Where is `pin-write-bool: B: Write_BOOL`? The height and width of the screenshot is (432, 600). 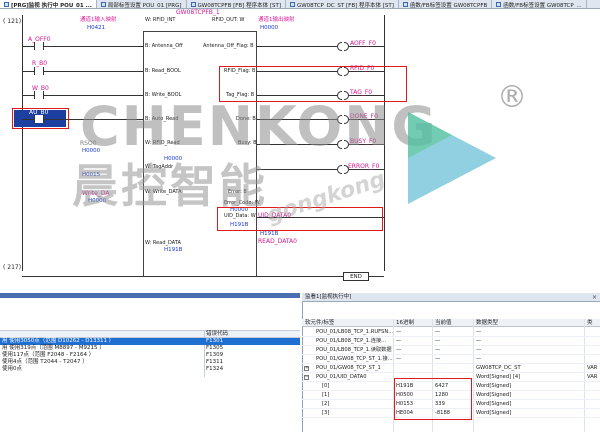
pin-write-bool: B: Write_BOOL is located at coordinates (163, 95).